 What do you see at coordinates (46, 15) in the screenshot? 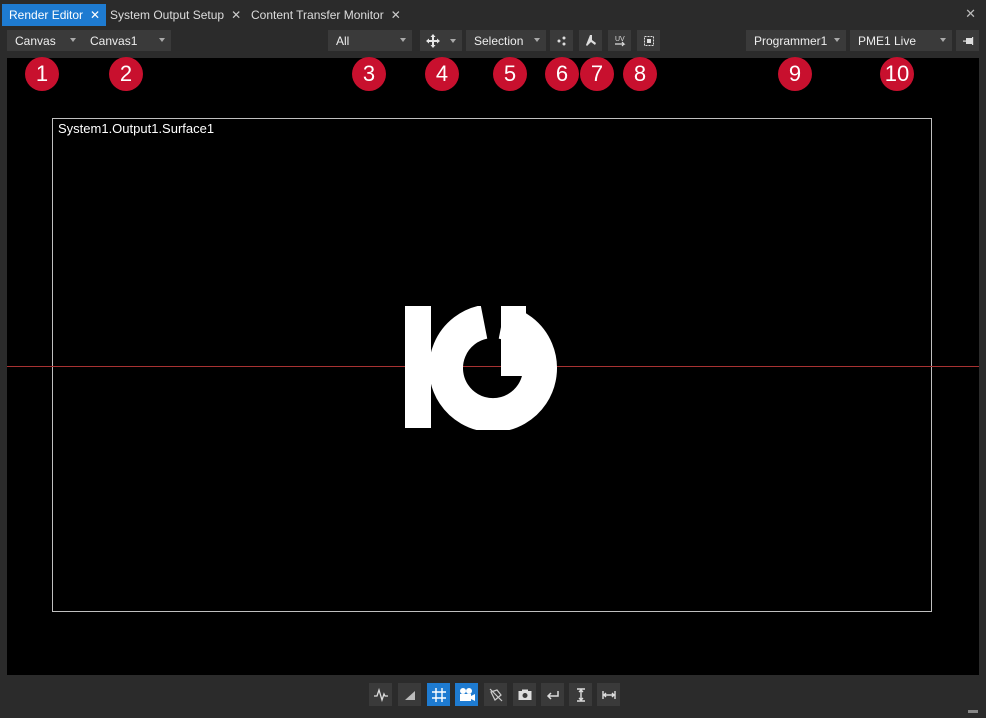
I see `tab-label: Render Editor` at bounding box center [46, 15].